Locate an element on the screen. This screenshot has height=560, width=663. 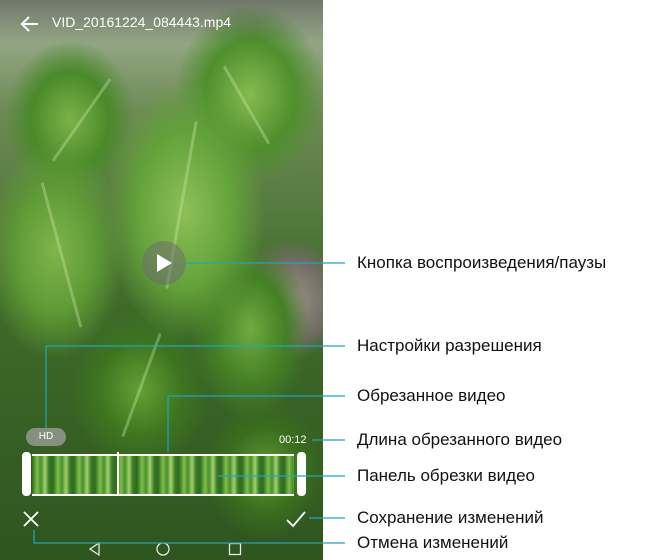
trim-panel is located at coordinates (164, 474).